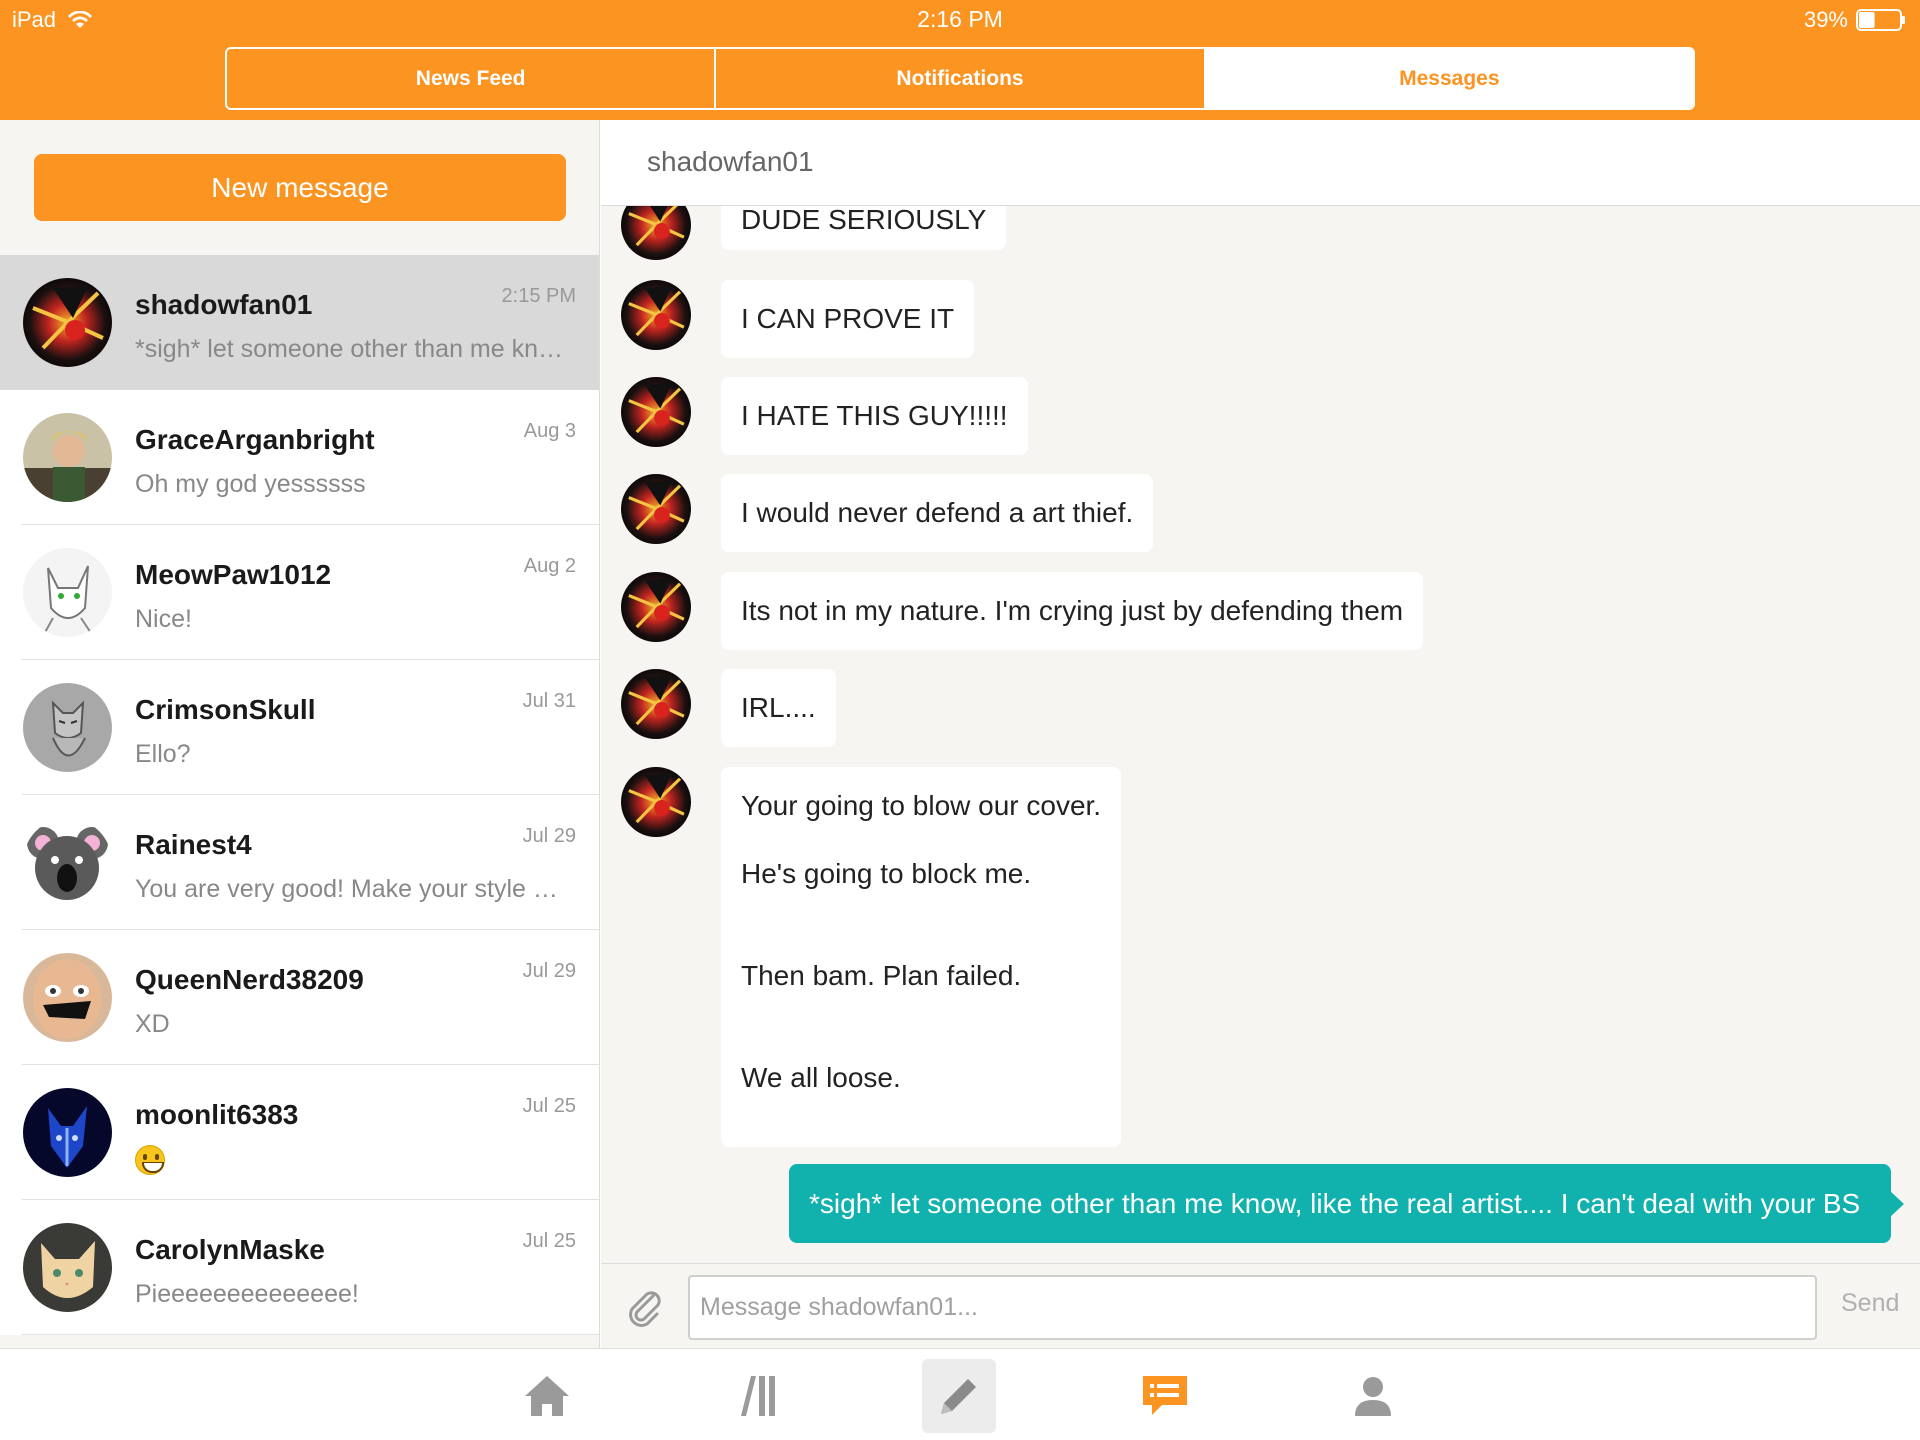 The image size is (1920, 1440). I want to click on conversation-preview: Ello?, so click(163, 754).